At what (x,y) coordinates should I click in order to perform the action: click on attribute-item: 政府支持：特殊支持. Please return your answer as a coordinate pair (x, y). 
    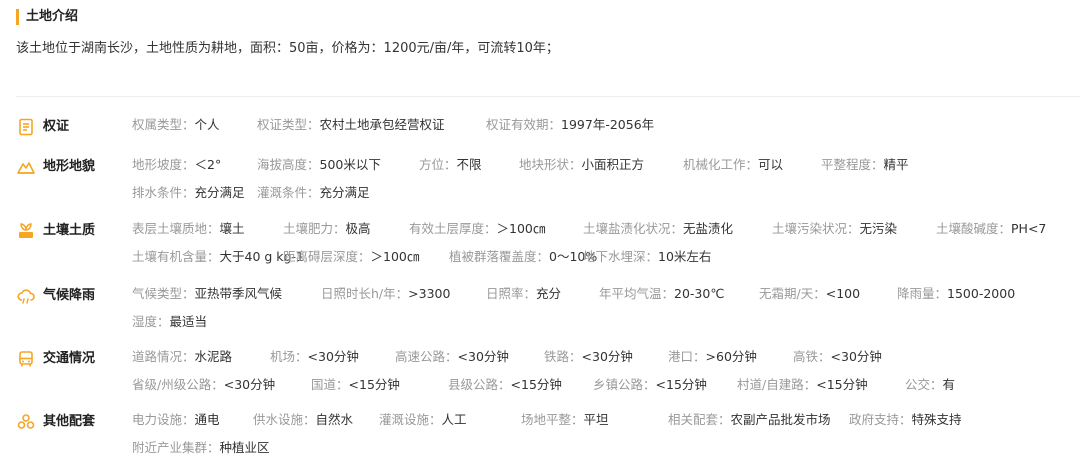
    Looking at the image, I should click on (905, 420).